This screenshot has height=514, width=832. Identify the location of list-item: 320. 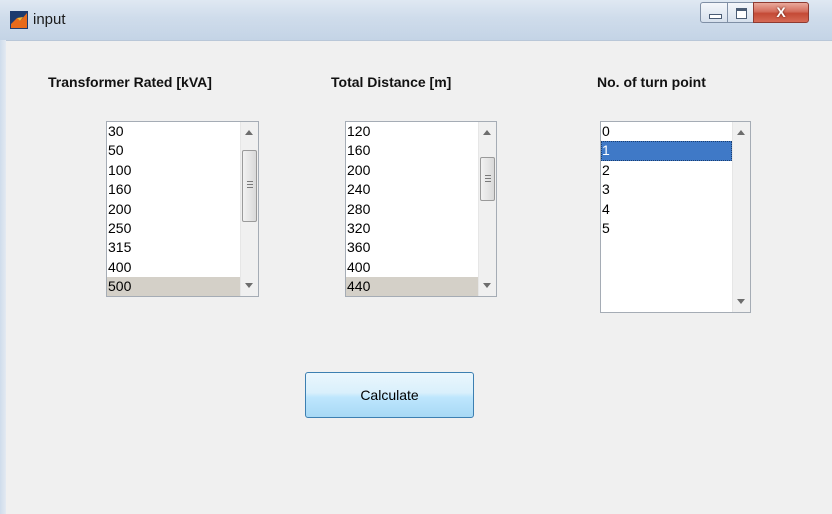
(412, 228).